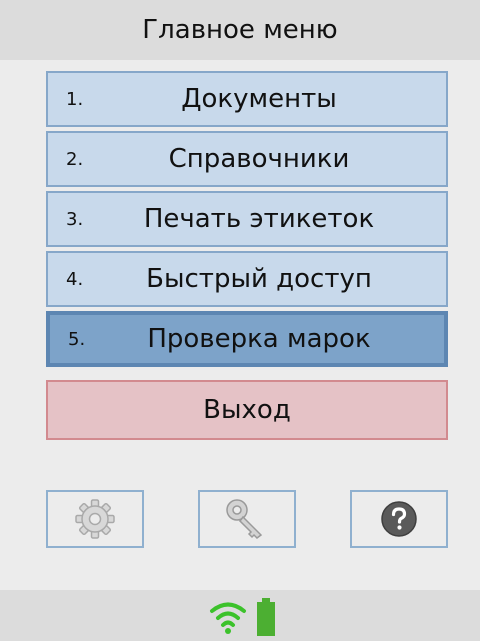 This screenshot has height=641, width=480. I want to click on wifi-icon, so click(228, 618).